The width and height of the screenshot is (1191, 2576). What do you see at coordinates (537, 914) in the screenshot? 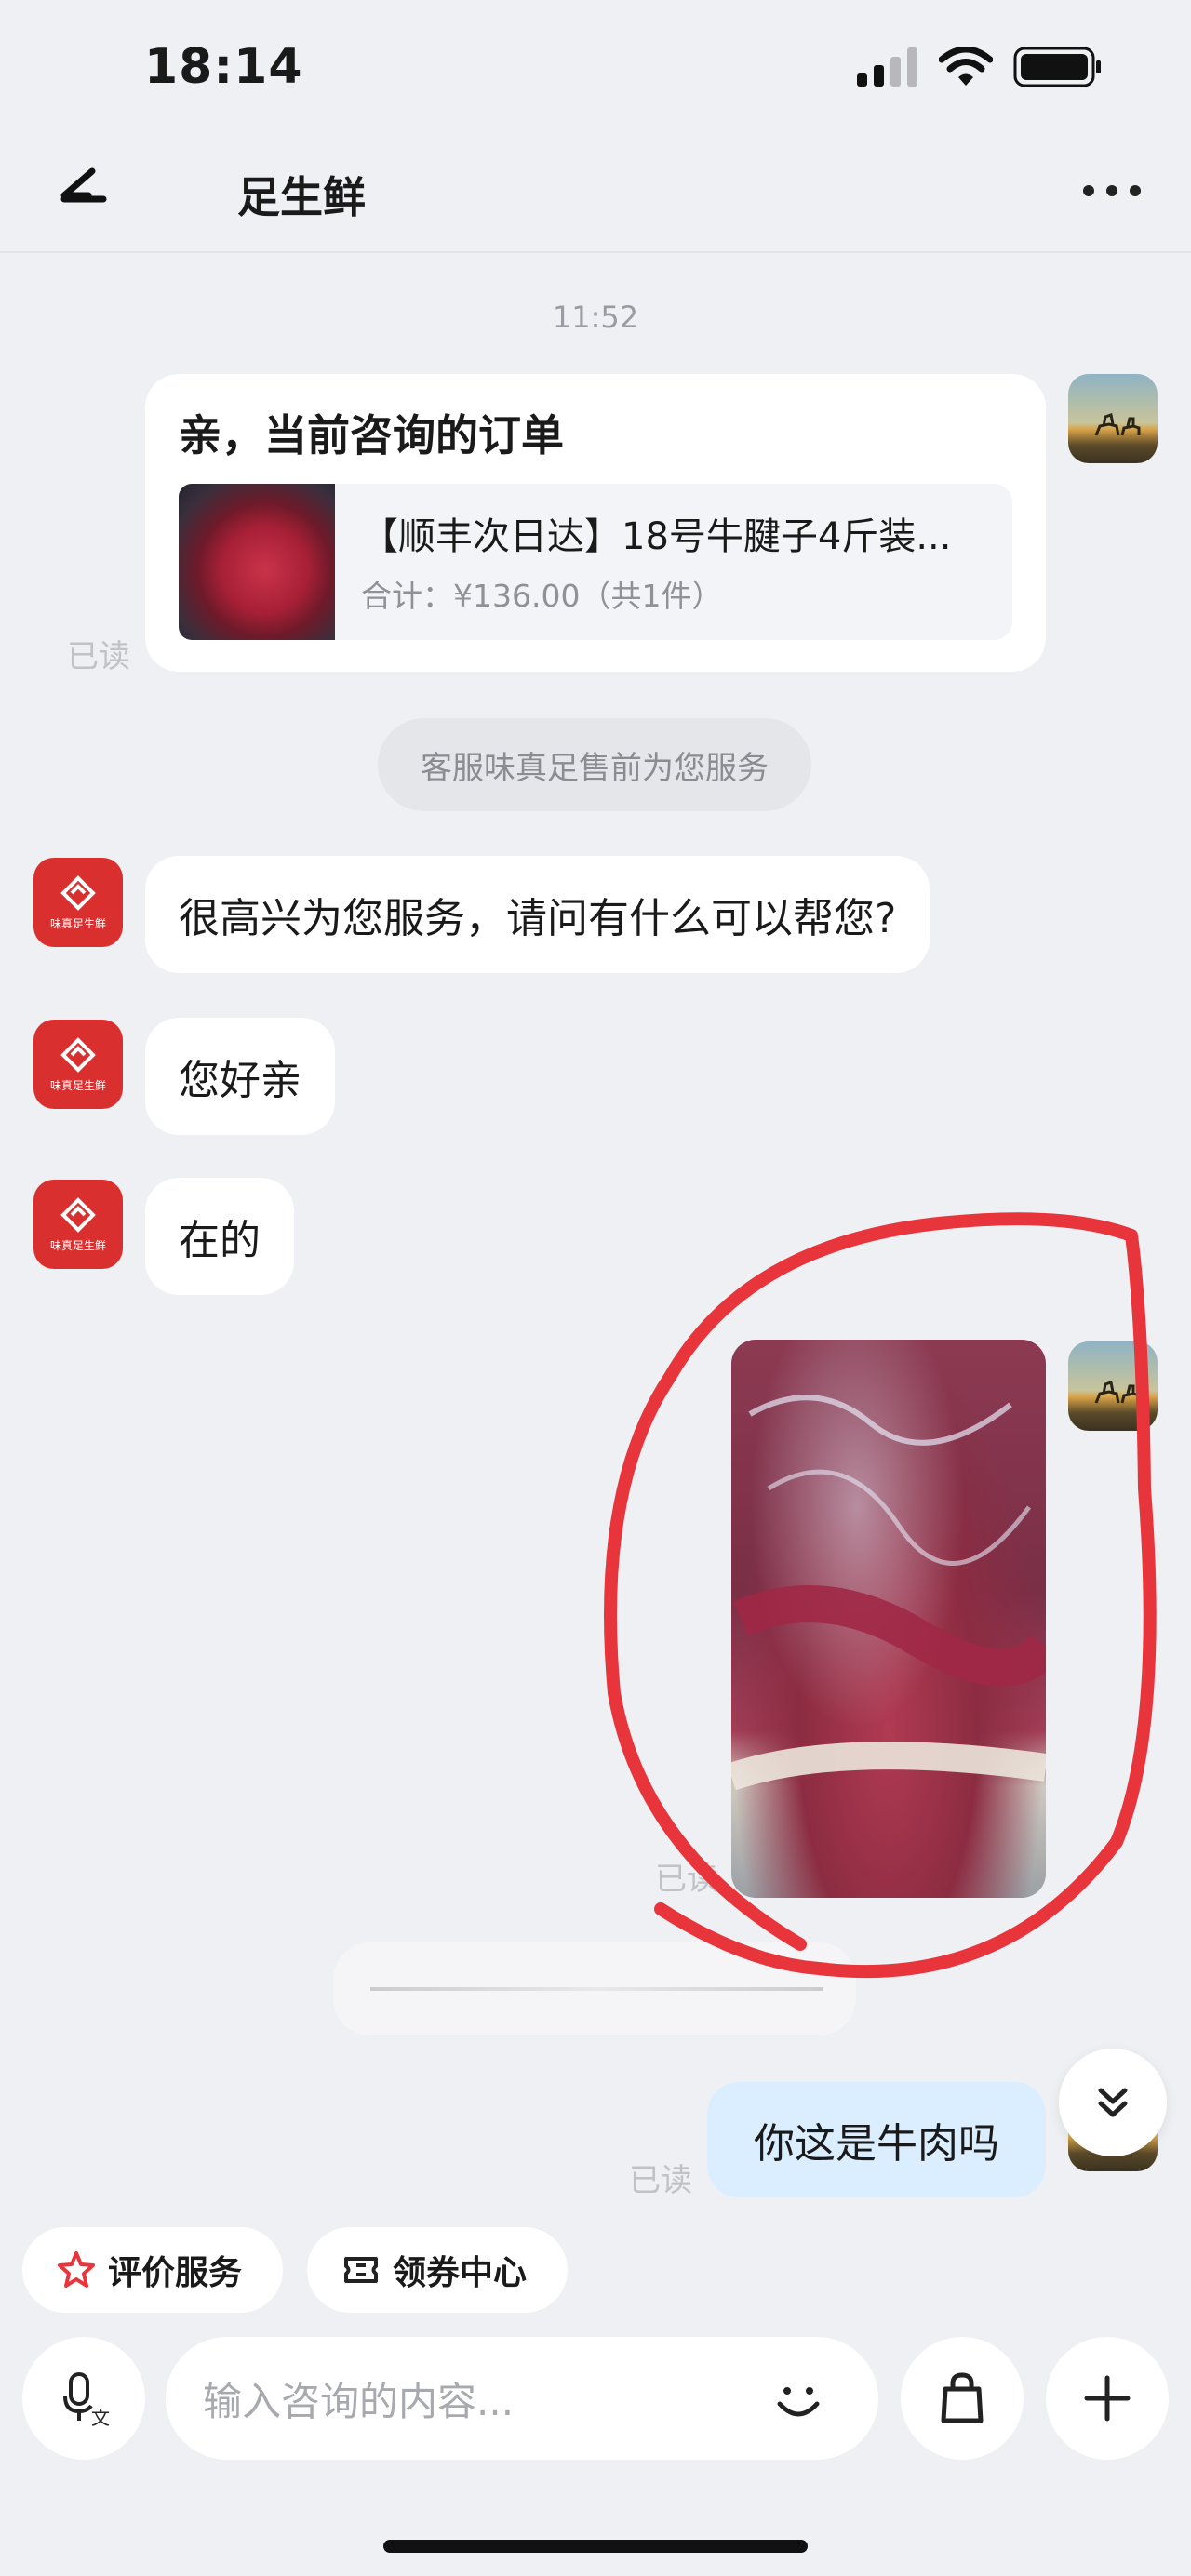
I see `shop-message: 很高兴为您服务，请问有什么可以帮您?` at bounding box center [537, 914].